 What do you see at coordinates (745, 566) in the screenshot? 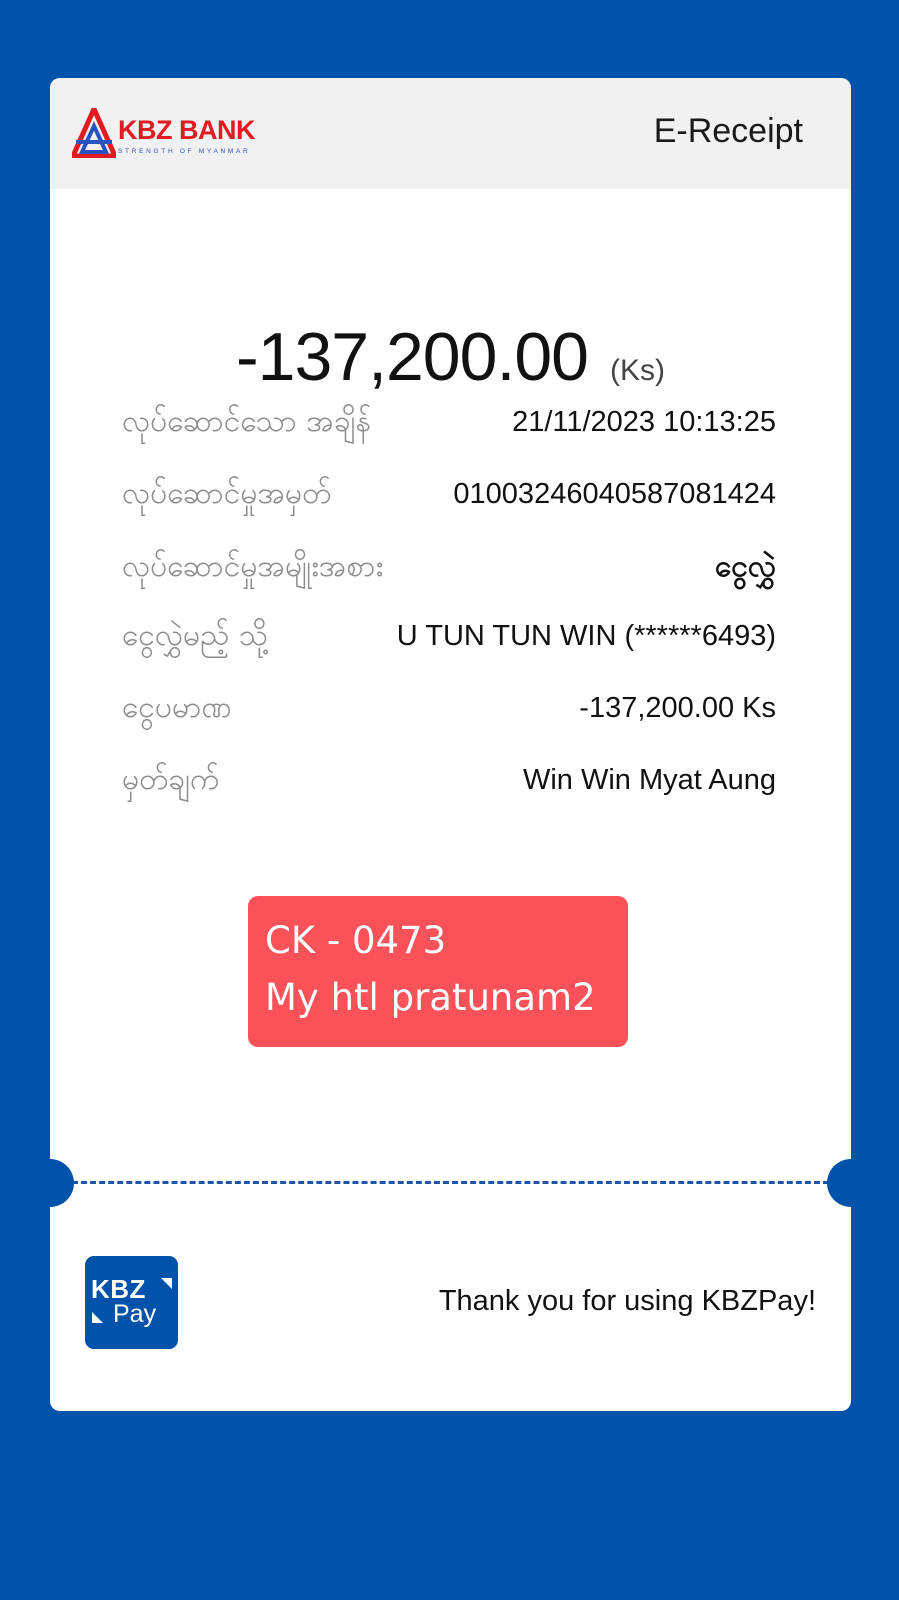
I see `detail-value: ငွေလွှဲ` at bounding box center [745, 566].